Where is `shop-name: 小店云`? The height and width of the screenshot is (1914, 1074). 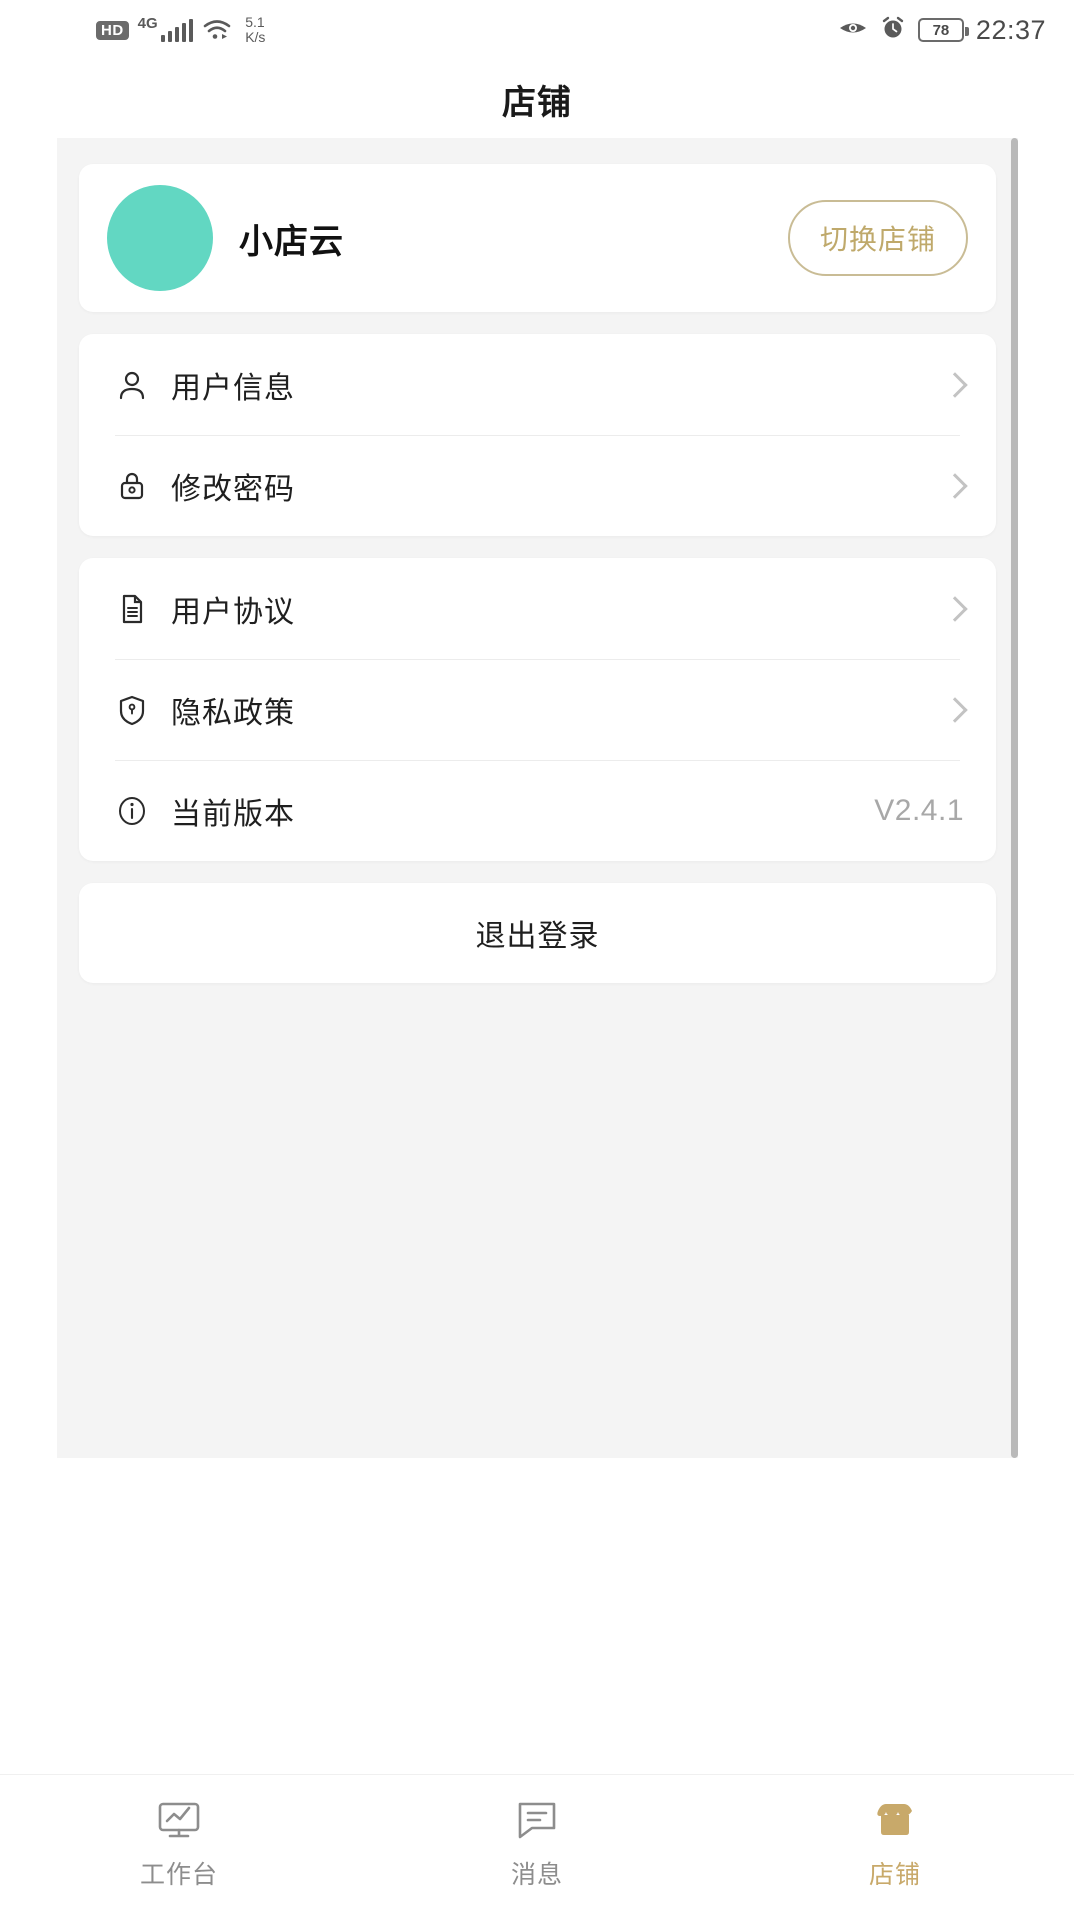
shop-name: 小店云 is located at coordinates (291, 241).